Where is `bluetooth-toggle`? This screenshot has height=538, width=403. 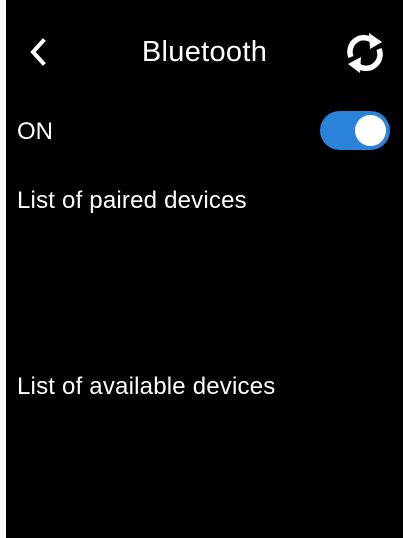
bluetooth-toggle is located at coordinates (355, 130).